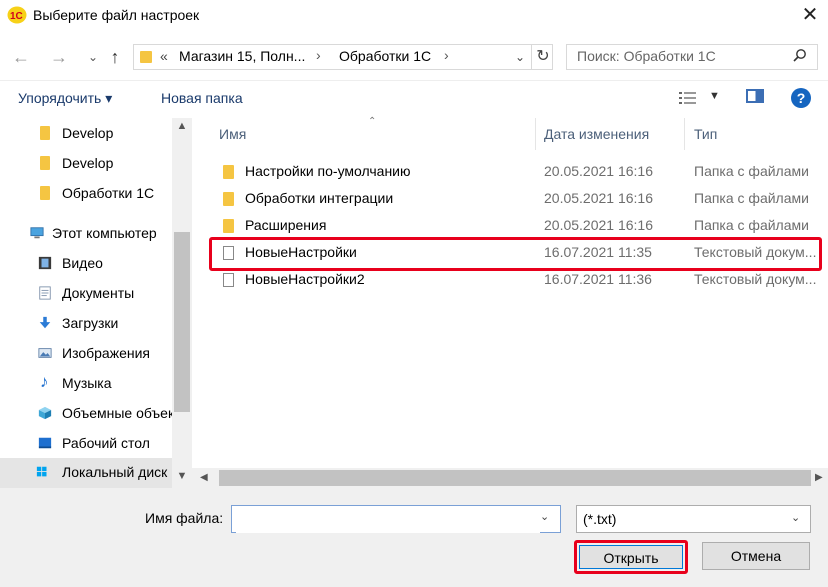 This screenshot has height=587, width=828. What do you see at coordinates (810, 16) in the screenshot?
I see `close-button: ✕` at bounding box center [810, 16].